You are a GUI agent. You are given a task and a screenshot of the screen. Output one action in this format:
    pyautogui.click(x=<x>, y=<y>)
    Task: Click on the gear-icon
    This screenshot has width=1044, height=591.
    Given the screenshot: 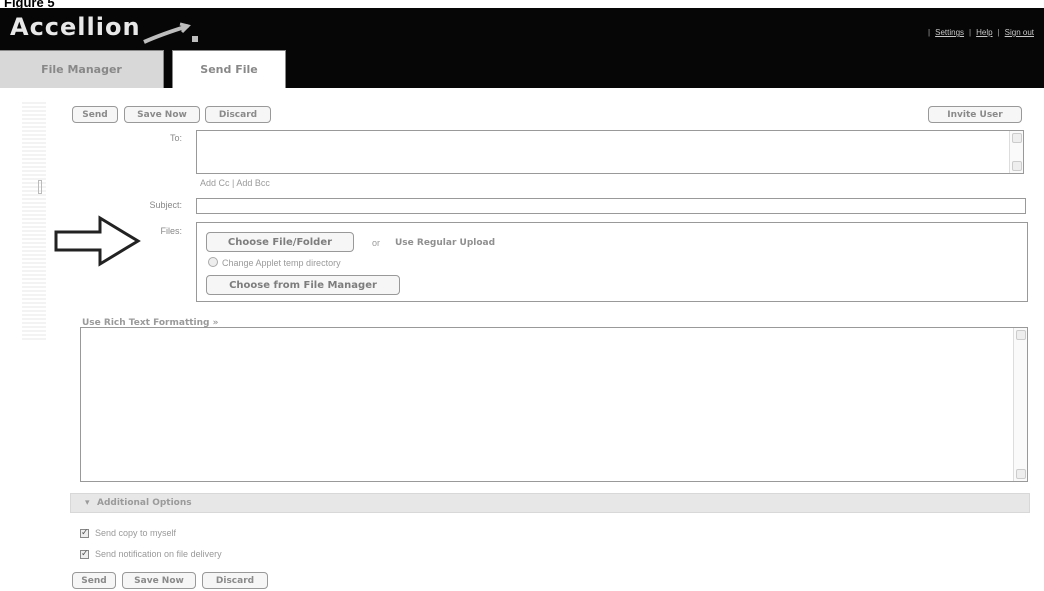 What is the action you would take?
    pyautogui.click(x=213, y=262)
    